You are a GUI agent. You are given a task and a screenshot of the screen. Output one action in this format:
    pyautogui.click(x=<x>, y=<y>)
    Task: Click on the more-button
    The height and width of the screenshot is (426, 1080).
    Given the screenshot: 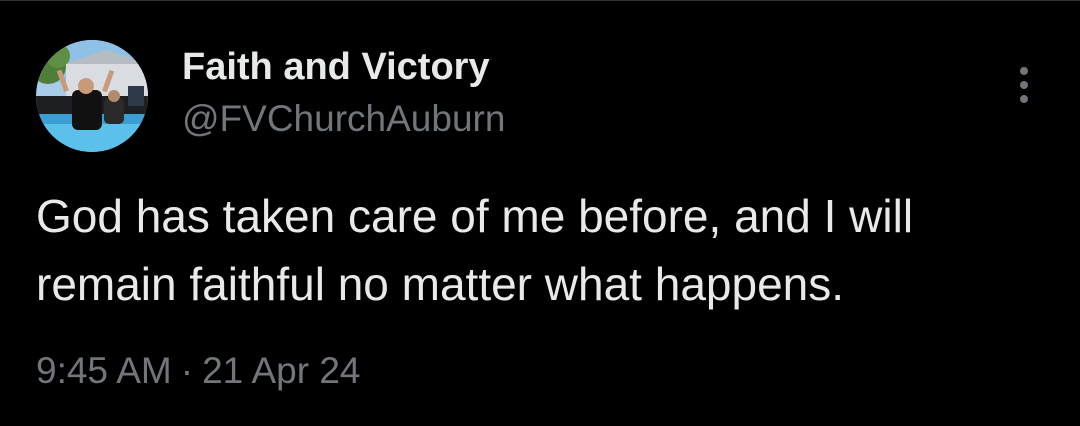 What is the action you would take?
    pyautogui.click(x=1024, y=85)
    